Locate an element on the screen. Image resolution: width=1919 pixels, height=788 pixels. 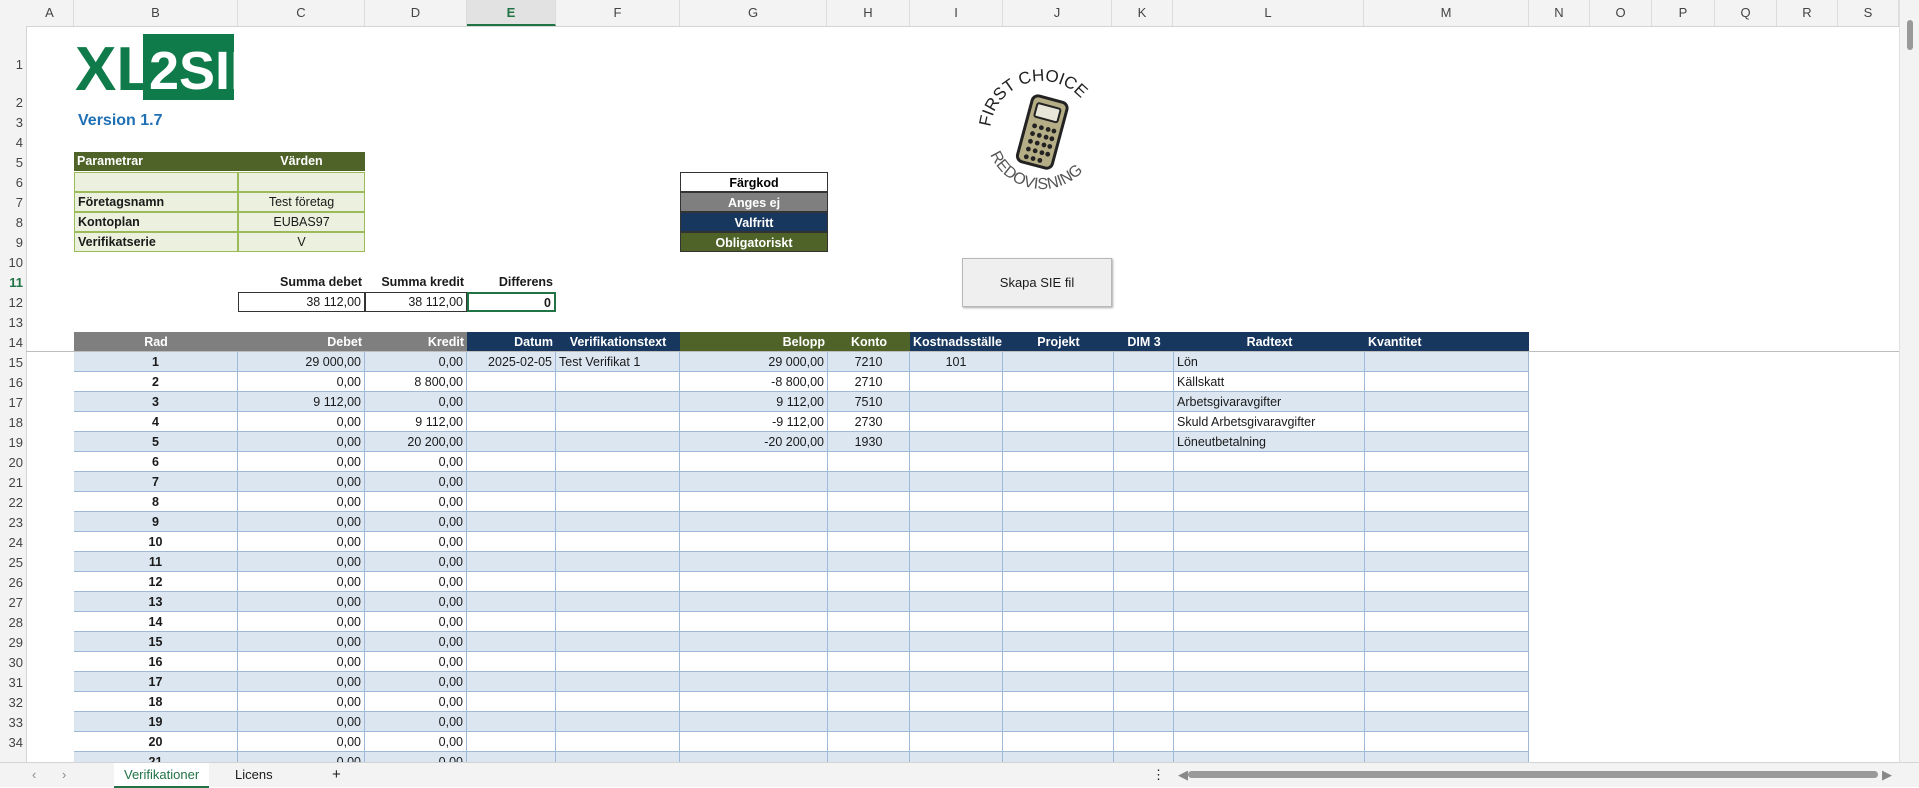
add-sheet-button: + is located at coordinates (336, 774).